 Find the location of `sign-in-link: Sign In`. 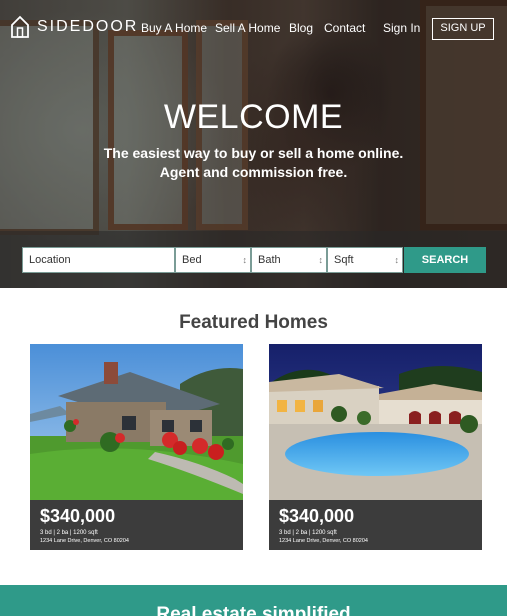

sign-in-link: Sign In is located at coordinates (401, 28).